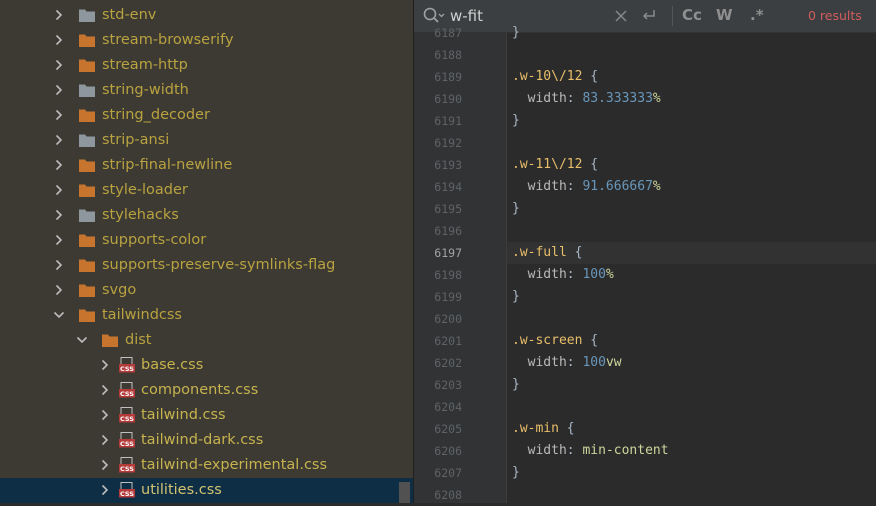 The width and height of the screenshot is (876, 506). I want to click on whole-words-toggle: W, so click(724, 15).